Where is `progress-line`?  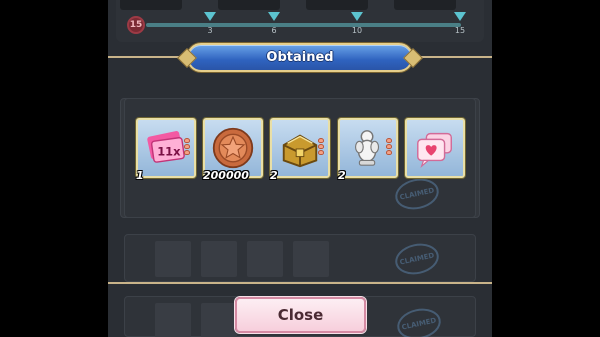
progress-line is located at coordinates (303, 25).